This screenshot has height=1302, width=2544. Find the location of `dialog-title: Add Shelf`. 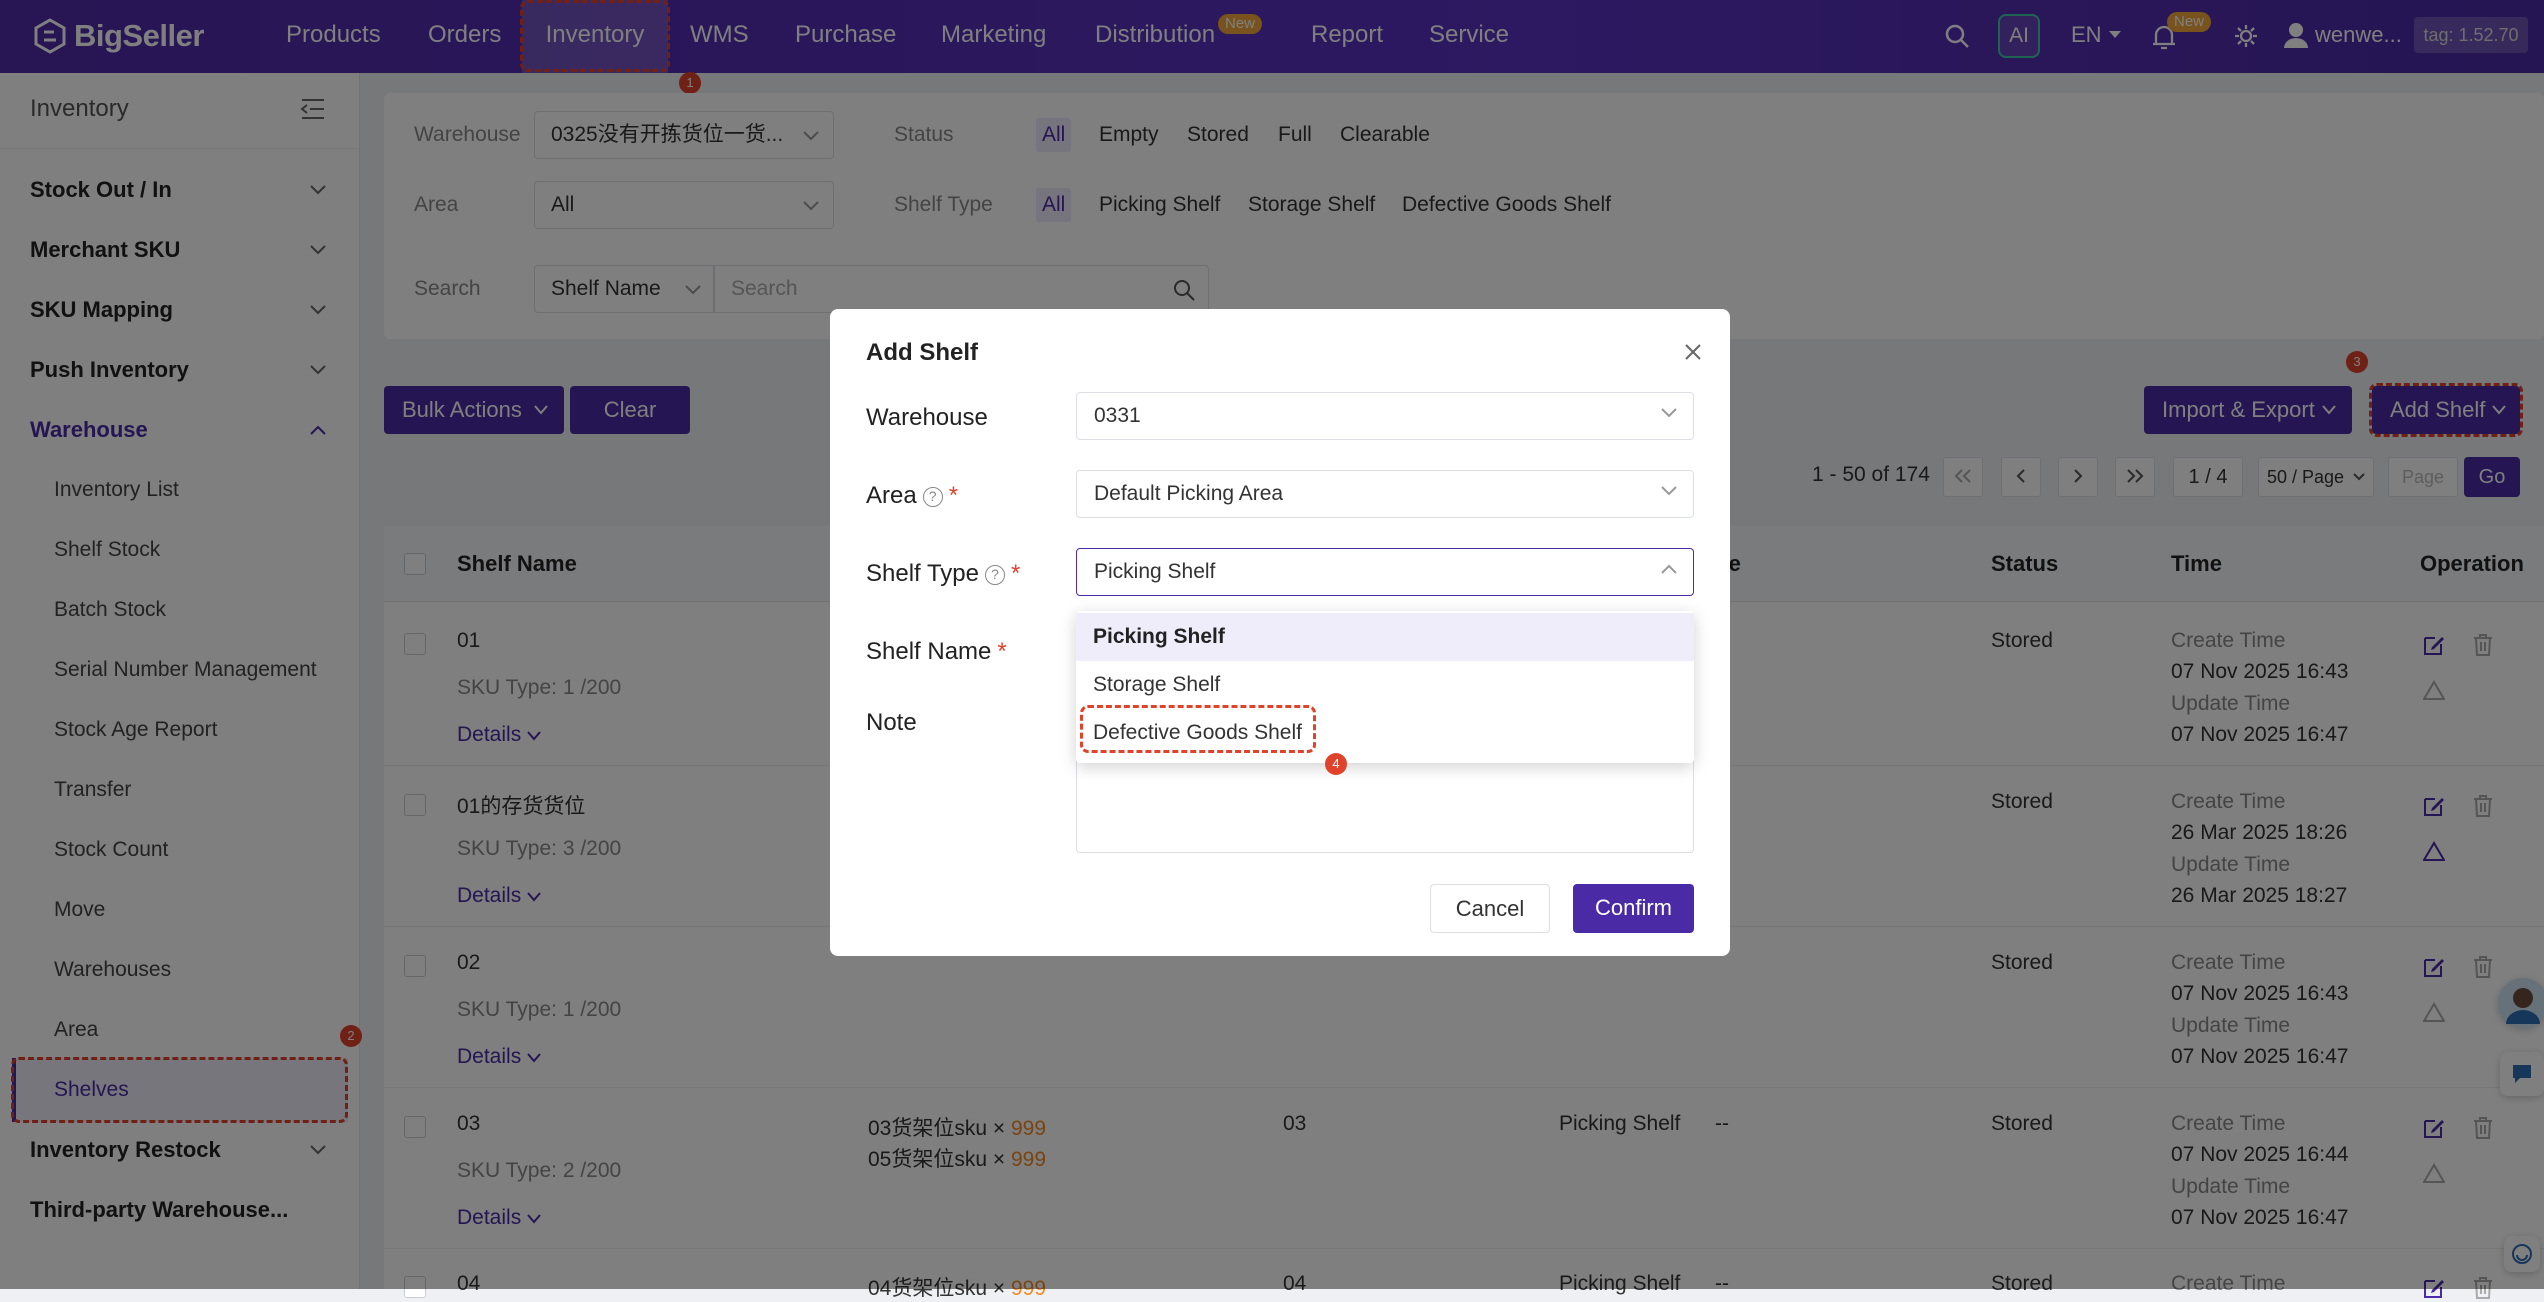

dialog-title: Add Shelf is located at coordinates (922, 352).